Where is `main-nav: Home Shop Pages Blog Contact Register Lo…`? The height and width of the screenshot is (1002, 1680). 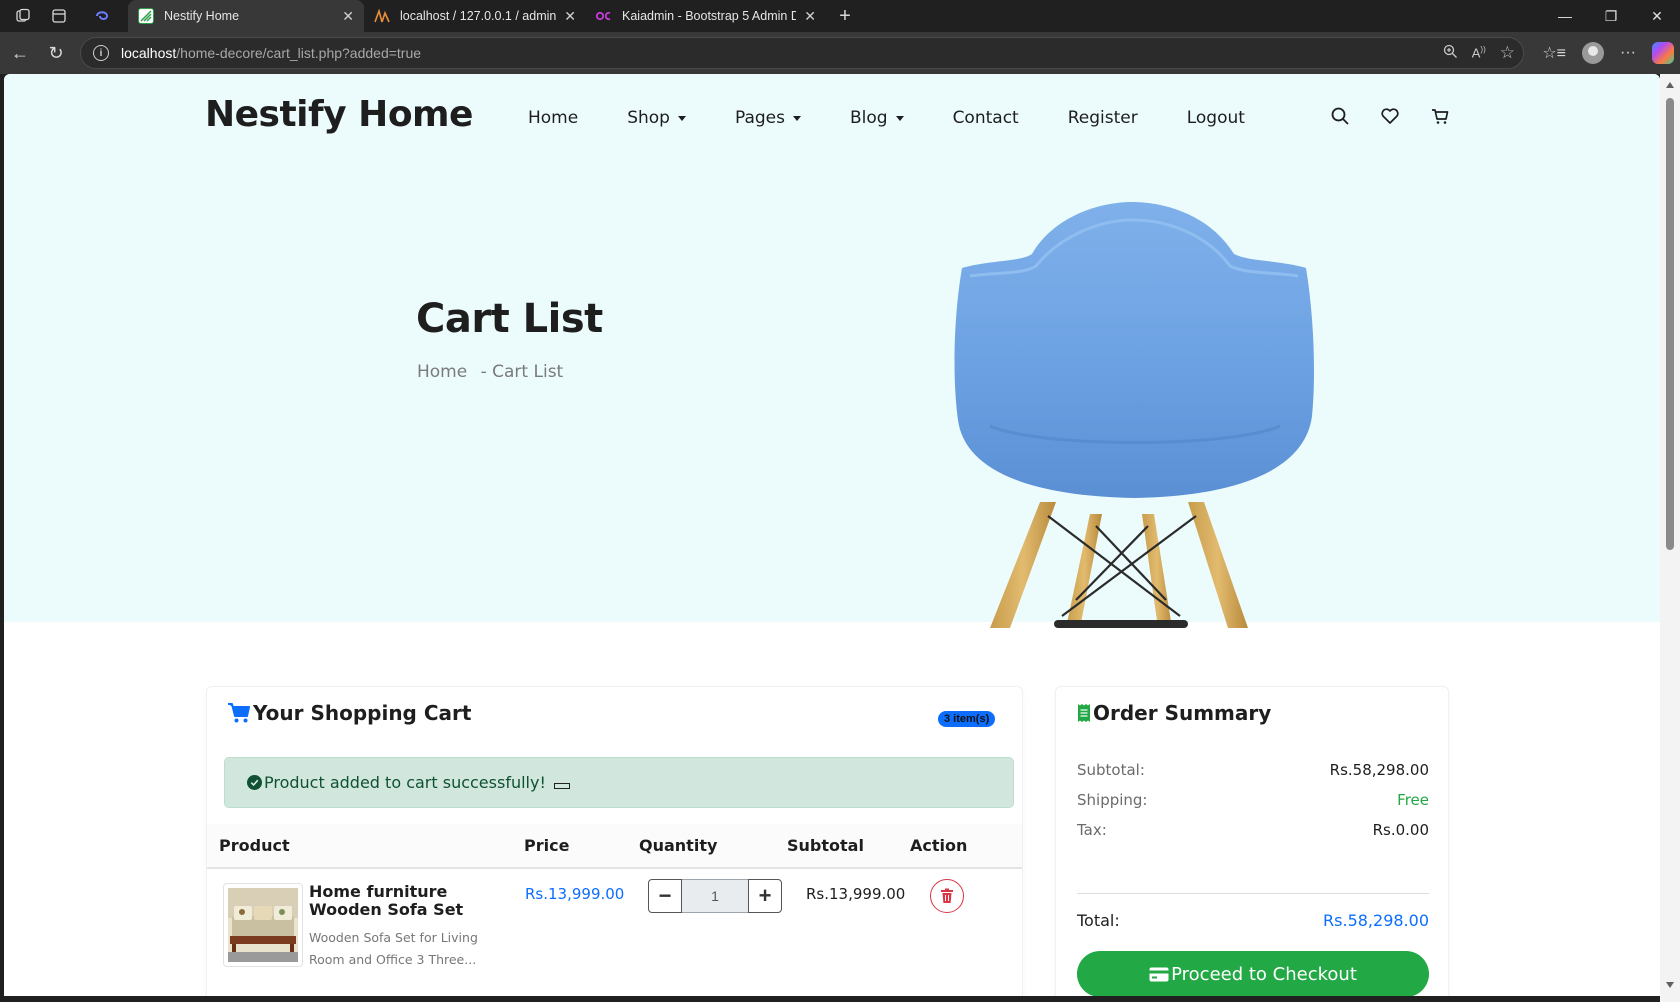 main-nav: Home Shop Pages Blog Contact Register Lo… is located at coordinates (911, 118).